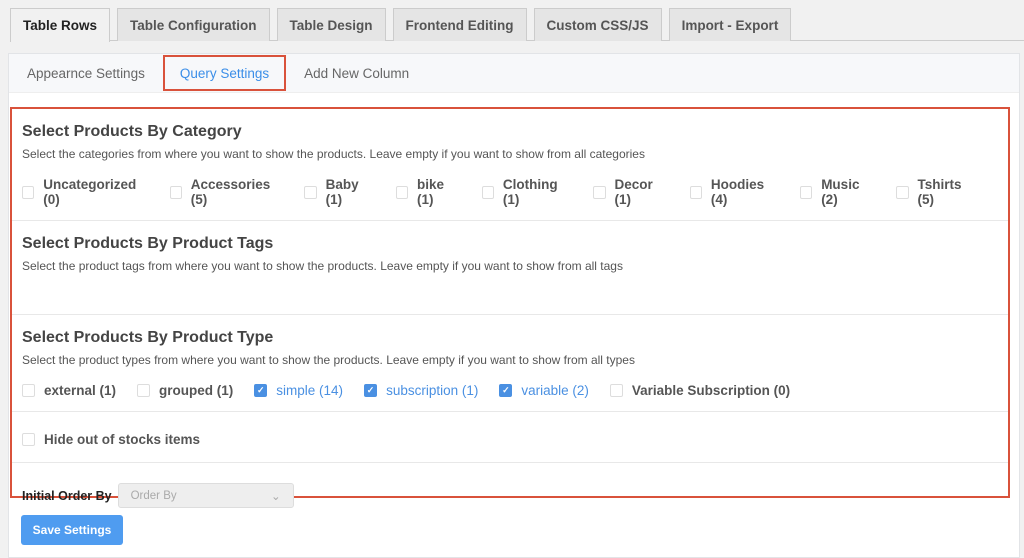  What do you see at coordinates (86, 73) in the screenshot?
I see `subtab-appearance-settings: Appearnce Settings` at bounding box center [86, 73].